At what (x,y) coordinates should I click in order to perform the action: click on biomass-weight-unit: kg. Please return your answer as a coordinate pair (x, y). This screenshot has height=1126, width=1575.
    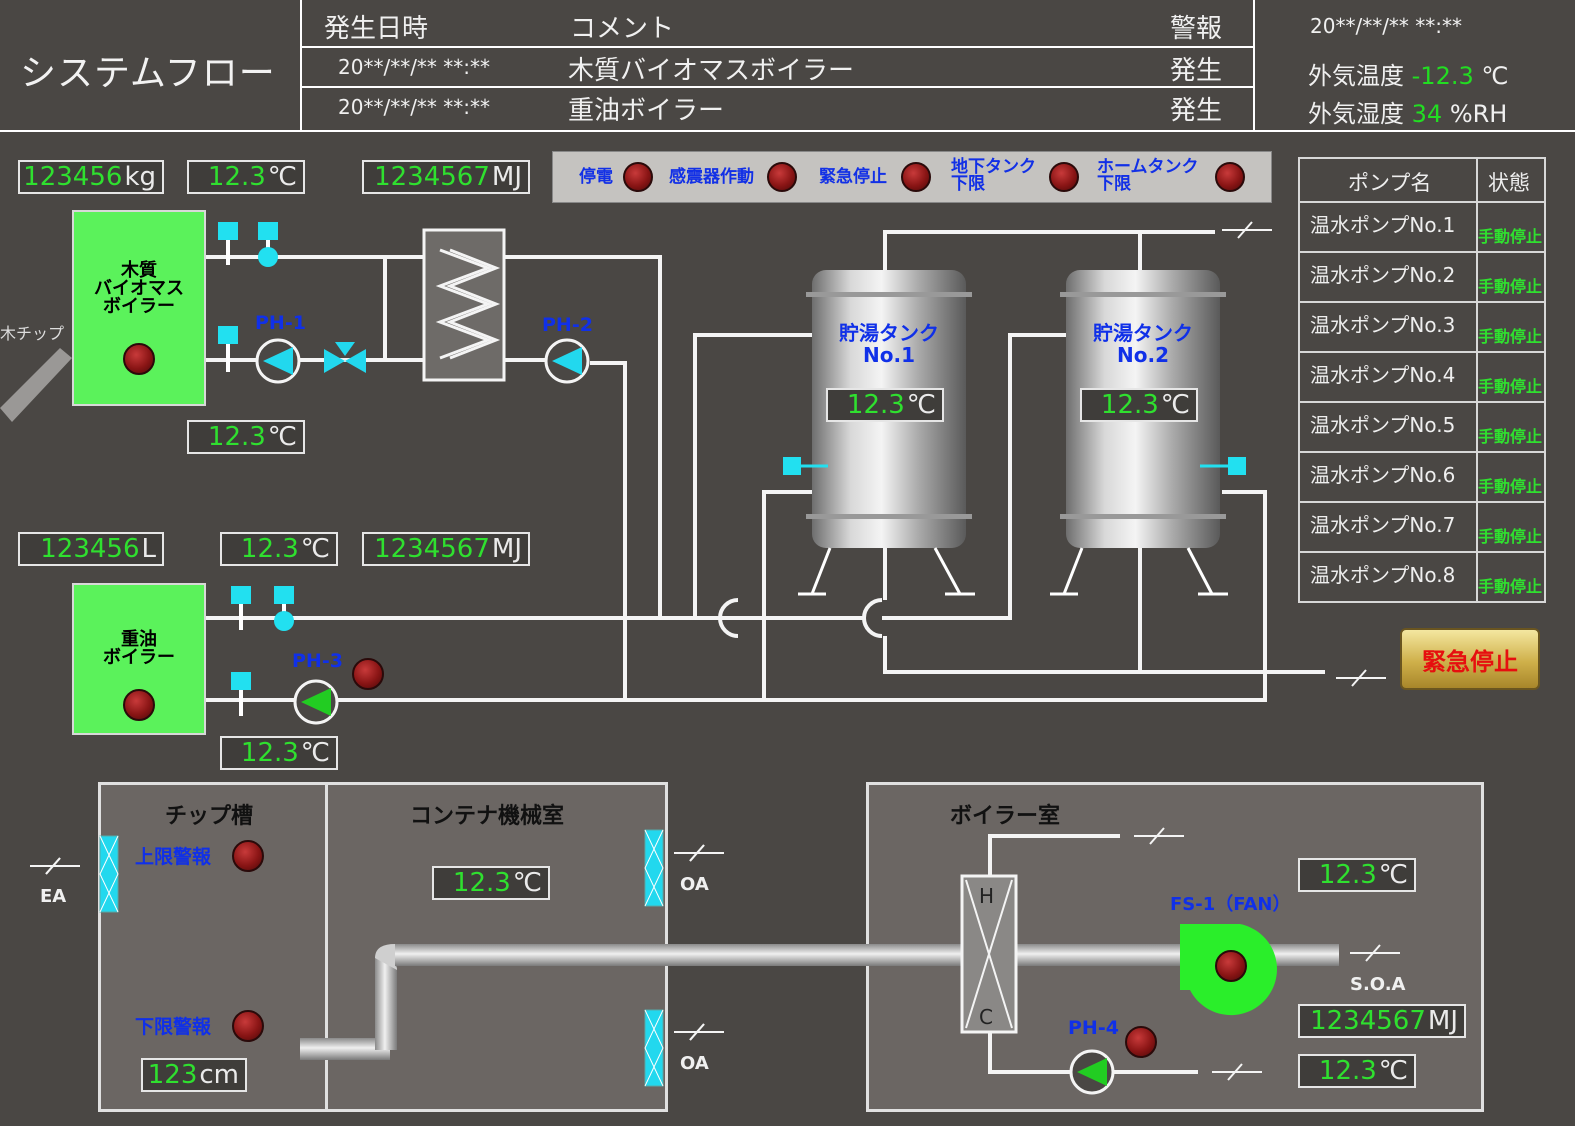
    Looking at the image, I should click on (140, 177).